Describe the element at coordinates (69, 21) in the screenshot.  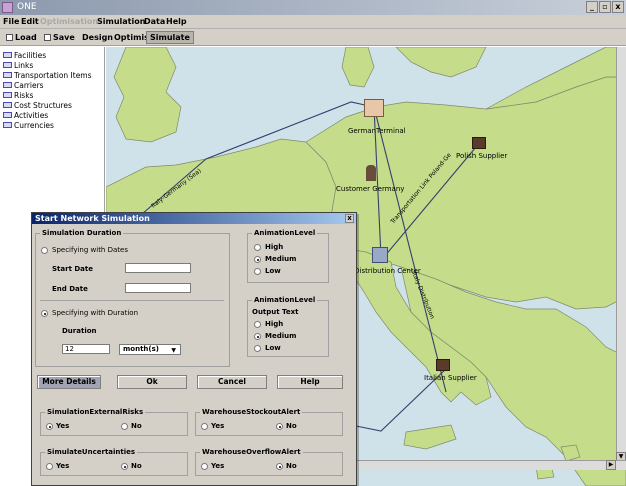
I see `menu-optimisation: Optimisation` at that location.